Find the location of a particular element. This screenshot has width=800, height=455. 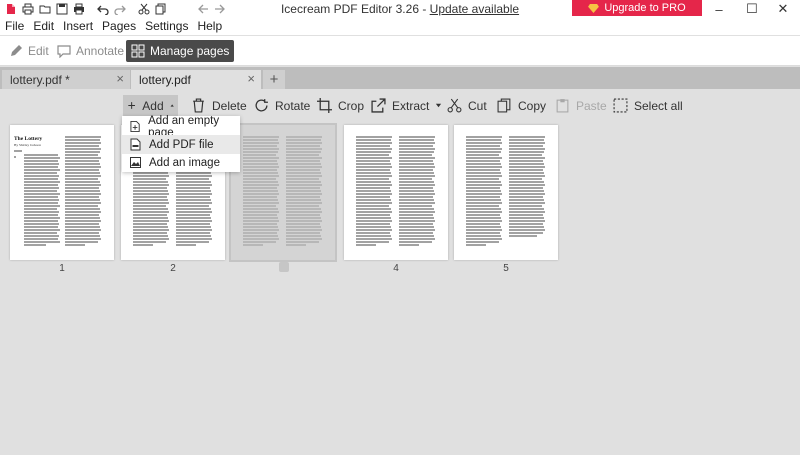

close-window-button: ✕ is located at coordinates (783, 9).